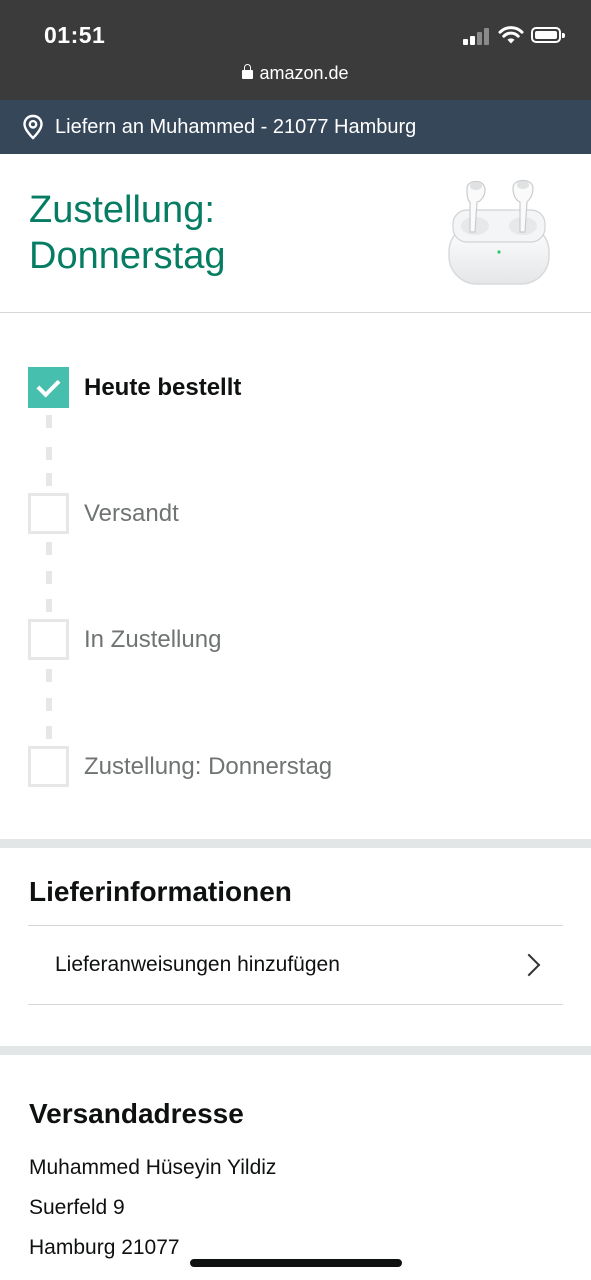 This screenshot has height=1280, width=591. I want to click on progress-step-ordered: Heute bestellt, so click(134, 387).